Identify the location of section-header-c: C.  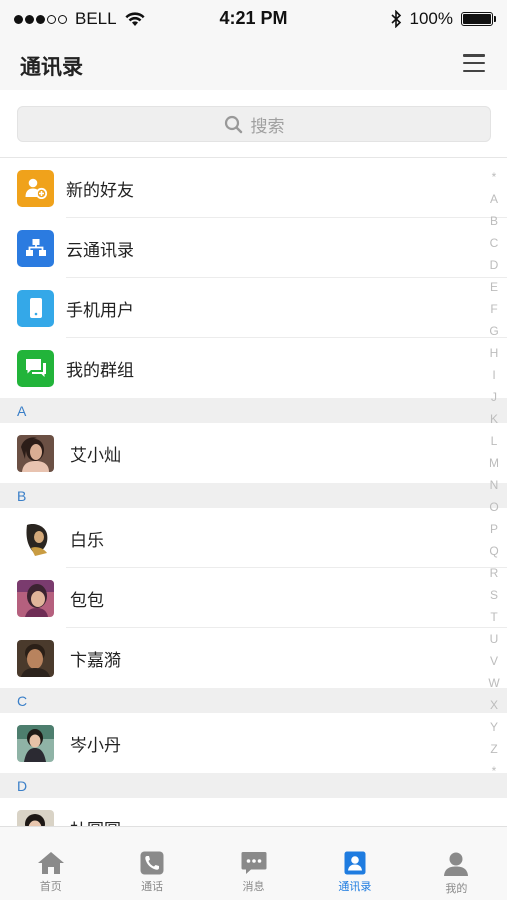
(253, 700).